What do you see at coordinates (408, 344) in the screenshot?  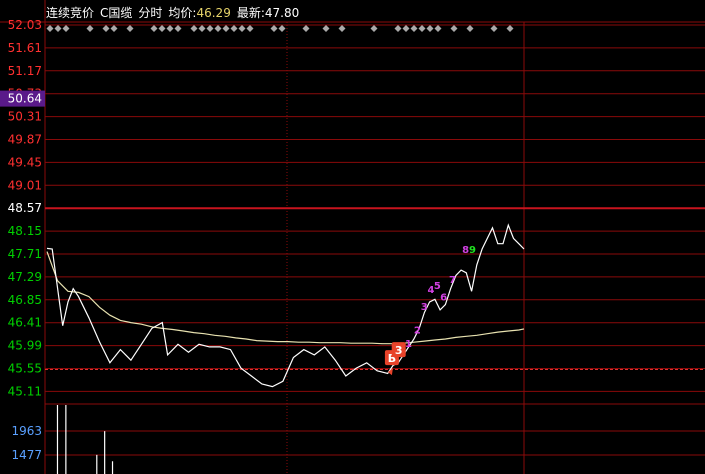 I see `signal-number-label: 1` at bounding box center [408, 344].